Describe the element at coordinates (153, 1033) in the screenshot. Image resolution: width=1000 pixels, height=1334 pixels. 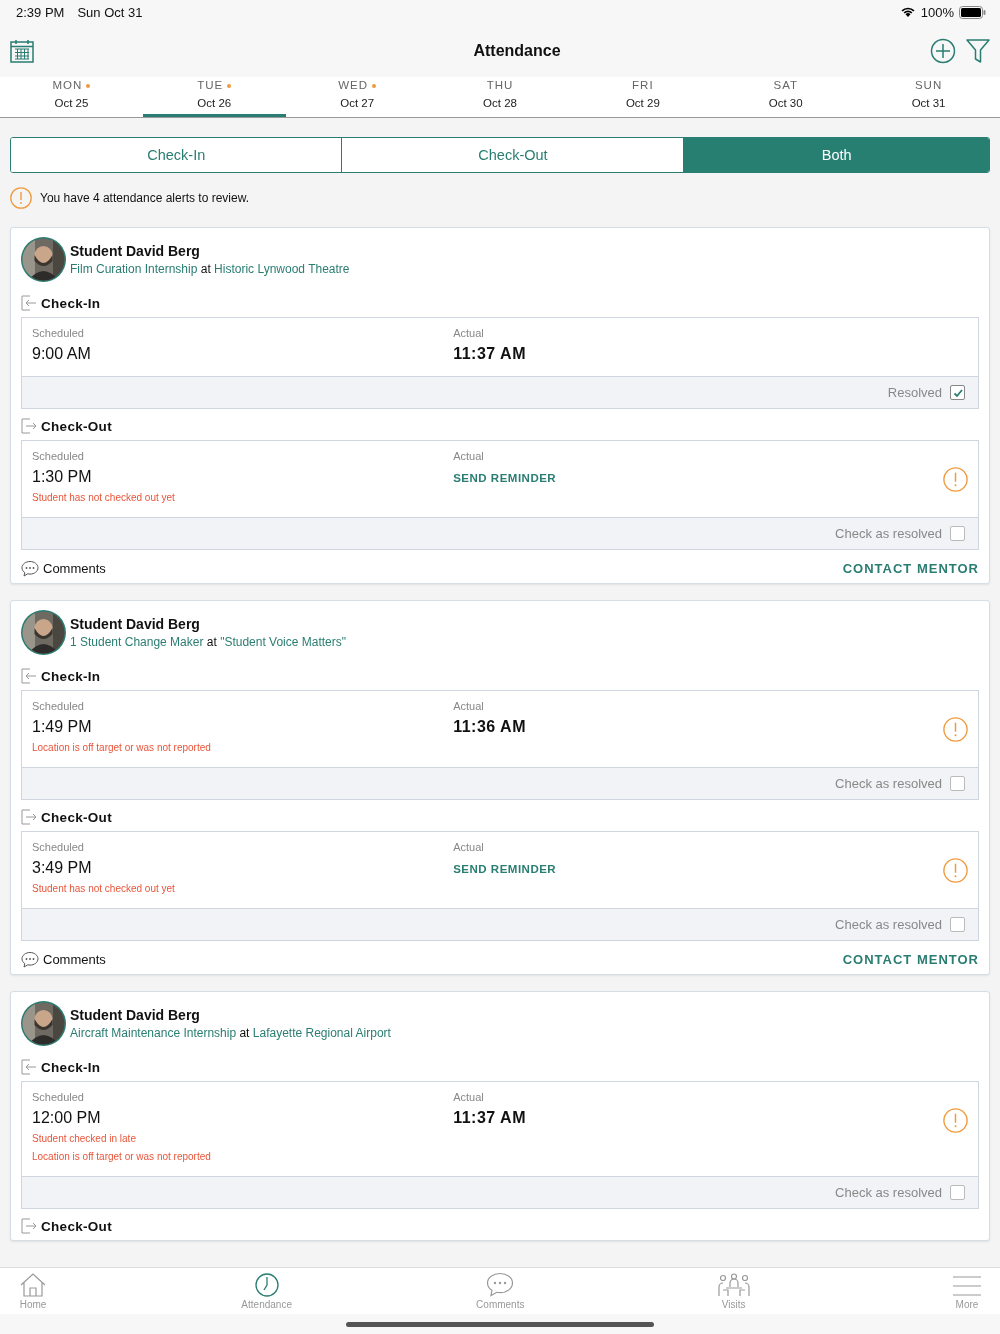
I see `program-link: Aircraft Maintenance Internship` at that location.